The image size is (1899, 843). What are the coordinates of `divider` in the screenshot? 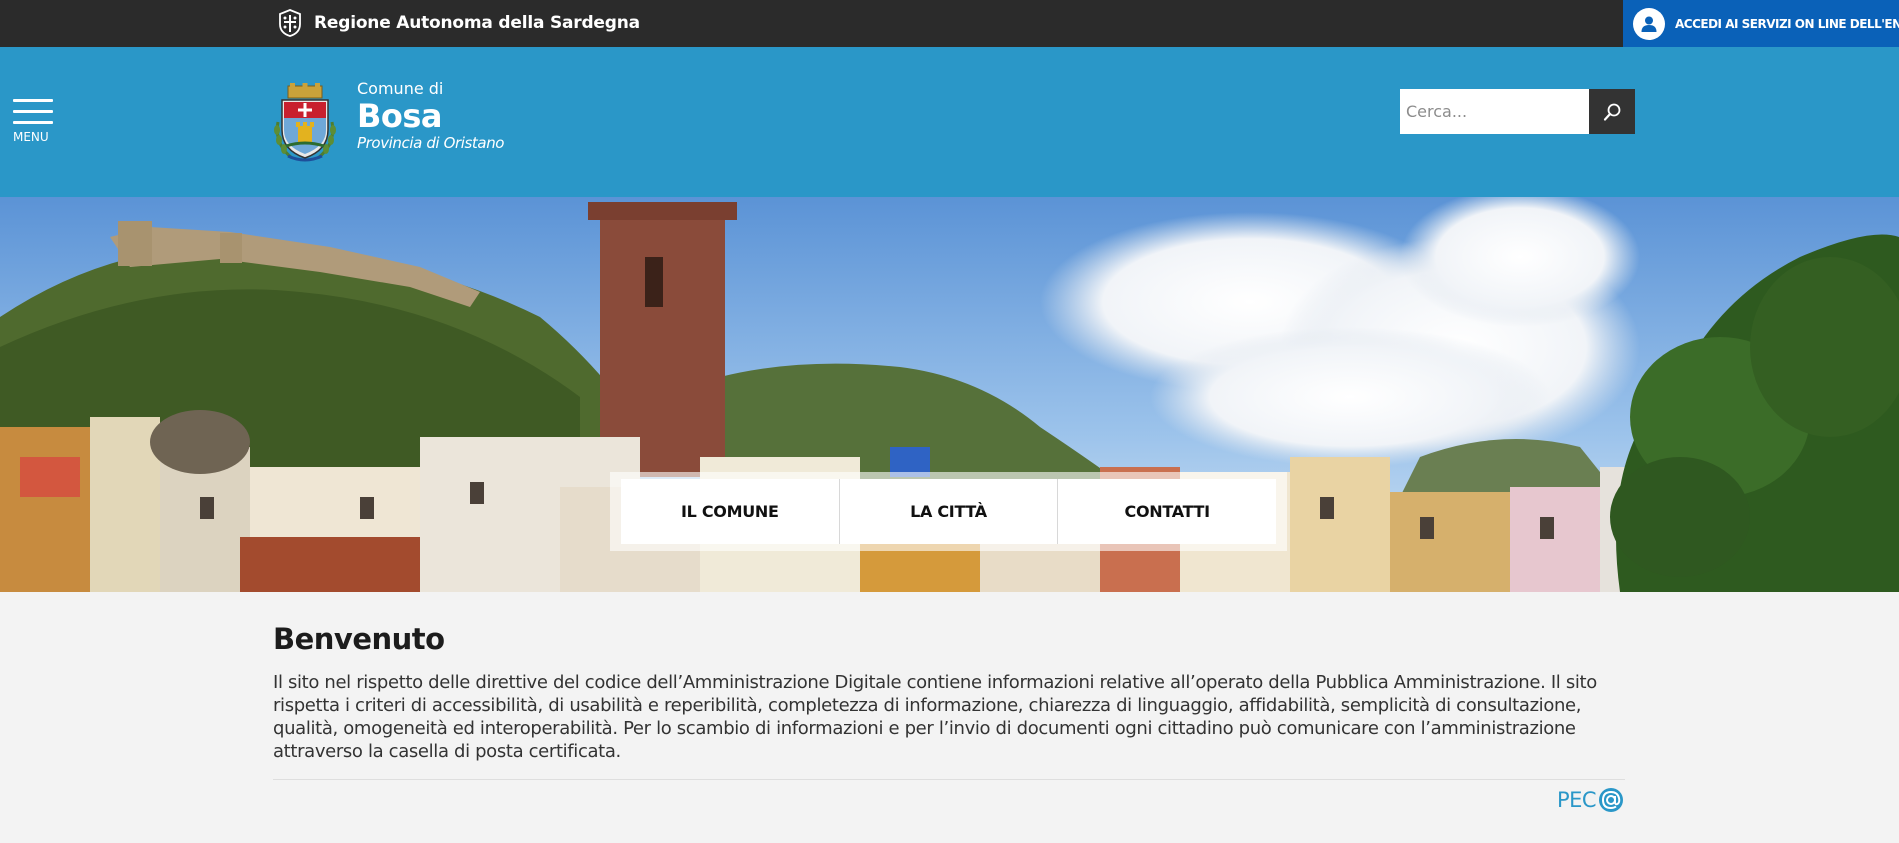 It's located at (949, 779).